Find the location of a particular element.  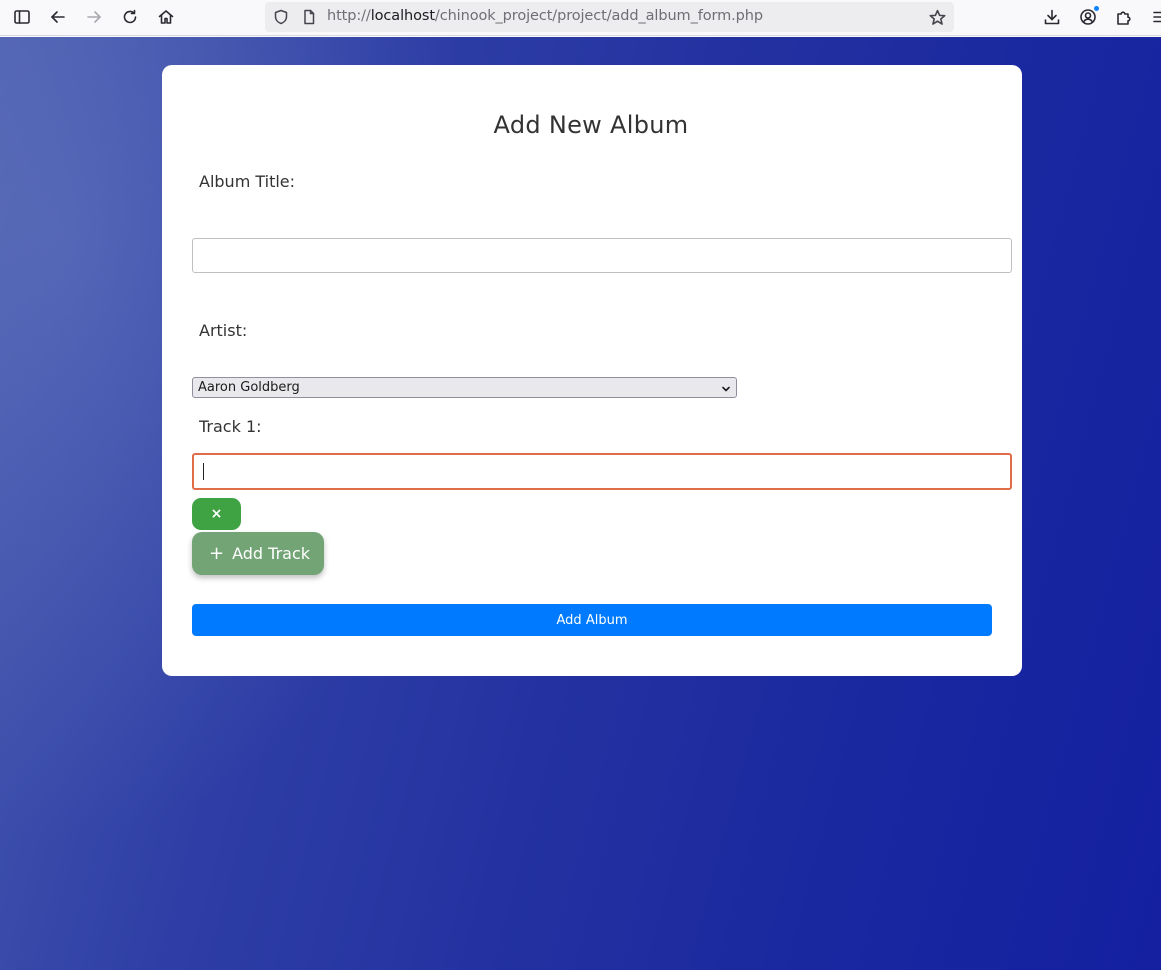

track-1-input is located at coordinates (602, 471).